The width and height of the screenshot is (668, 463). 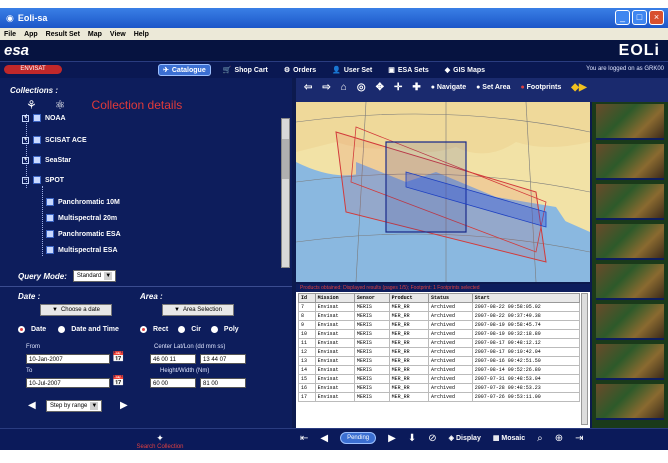 What do you see at coordinates (173, 383) in the screenshot?
I see `height-field: 60 00` at bounding box center [173, 383].